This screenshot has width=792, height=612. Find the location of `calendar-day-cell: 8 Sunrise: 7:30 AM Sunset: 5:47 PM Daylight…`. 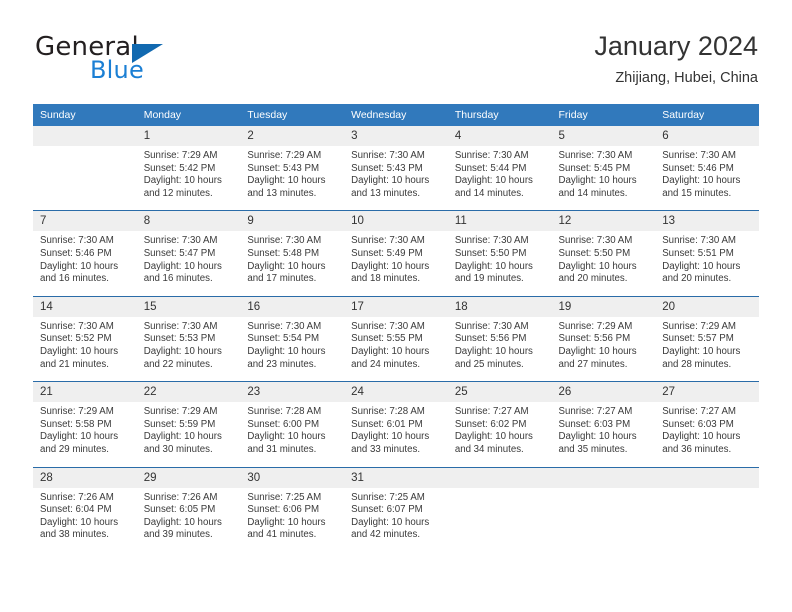

calendar-day-cell: 8 Sunrise: 7:30 AM Sunset: 5:47 PM Daylight… is located at coordinates (188, 253).